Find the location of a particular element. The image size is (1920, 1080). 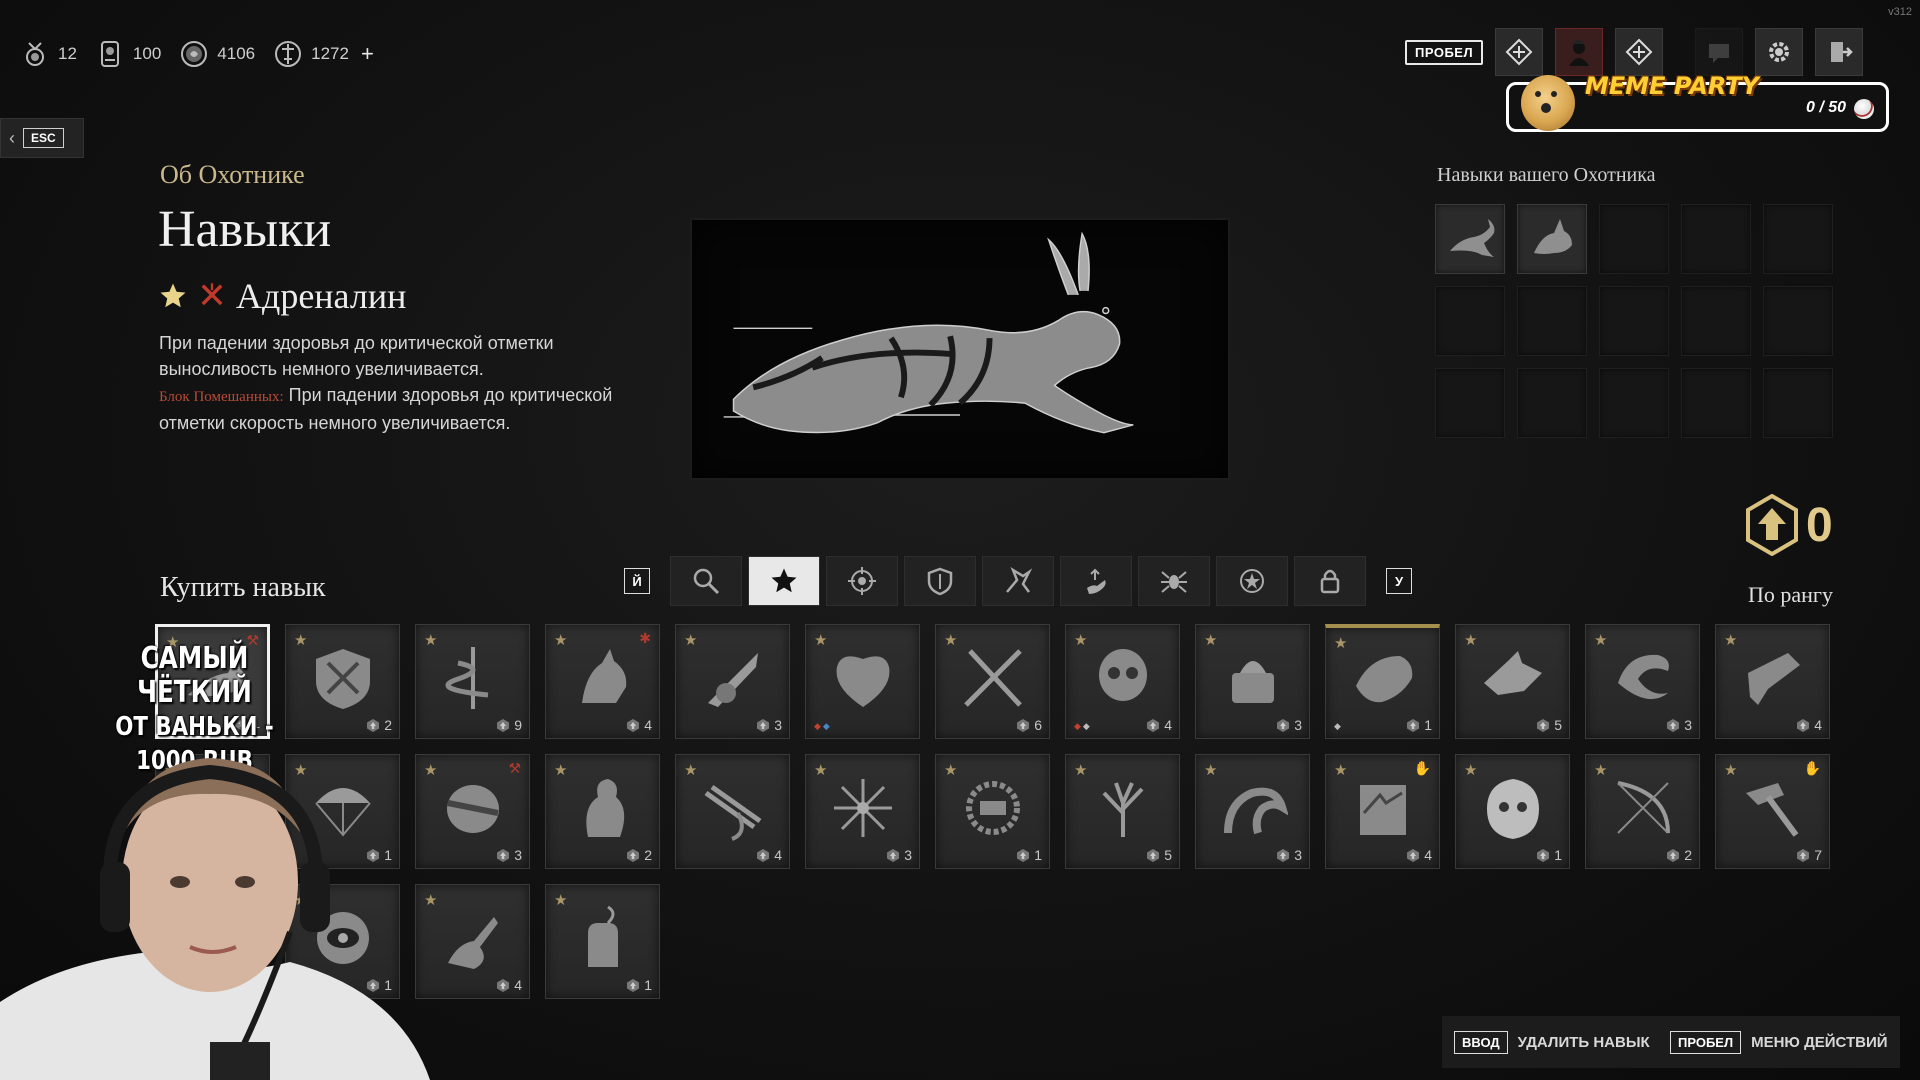

skill-cost-value: 5 is located at coordinates (1168, 855).